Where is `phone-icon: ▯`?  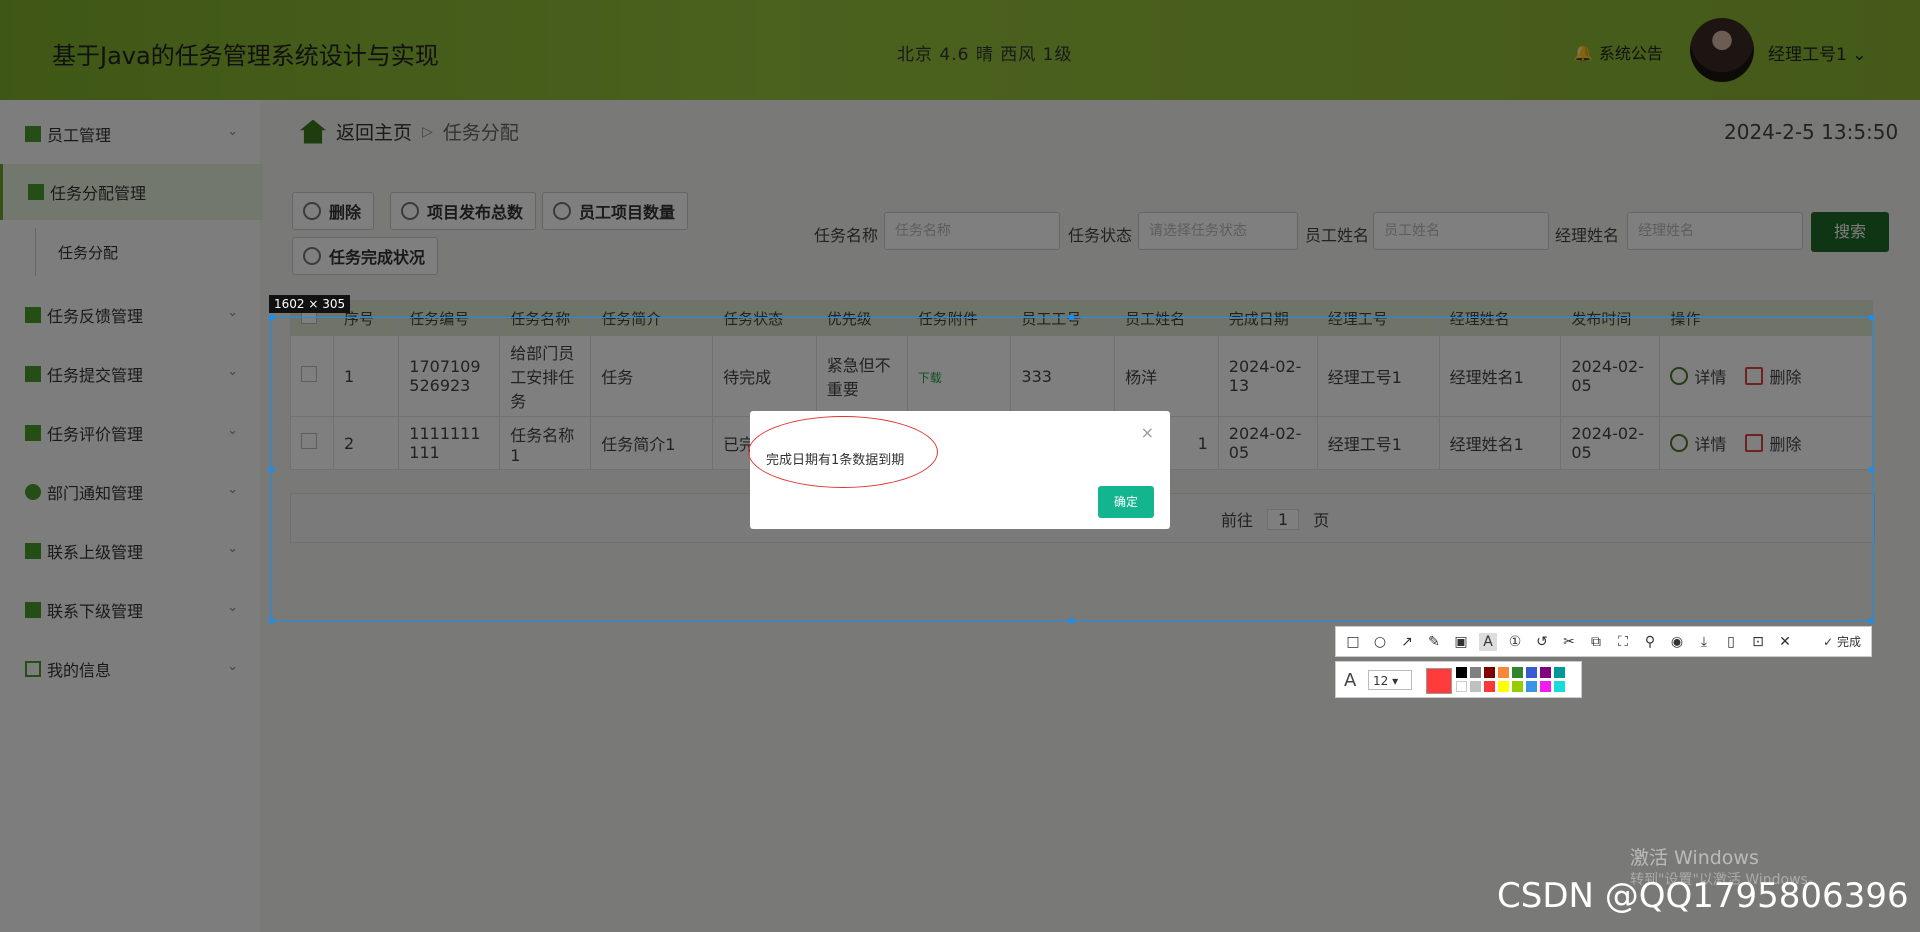
phone-icon: ▯ is located at coordinates (1731, 642).